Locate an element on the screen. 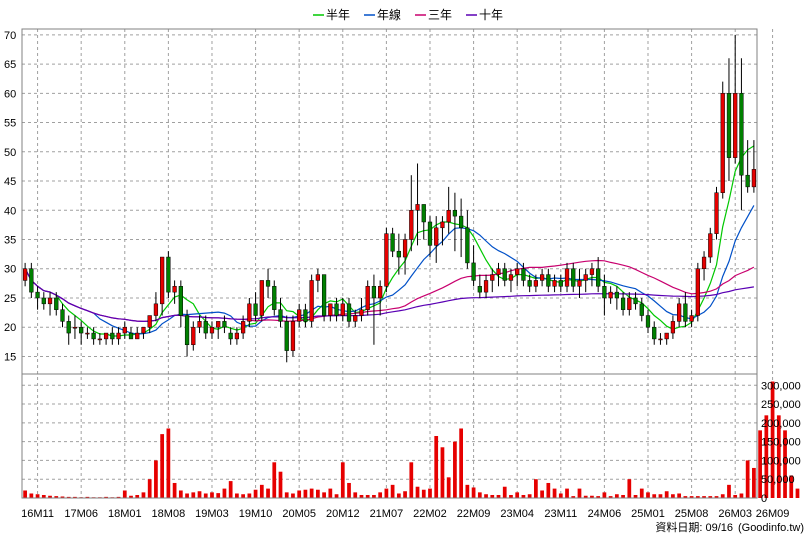 Image resolution: width=808 pixels, height=545 pixels. time-tick-label: 24M06 is located at coordinates (605, 514).